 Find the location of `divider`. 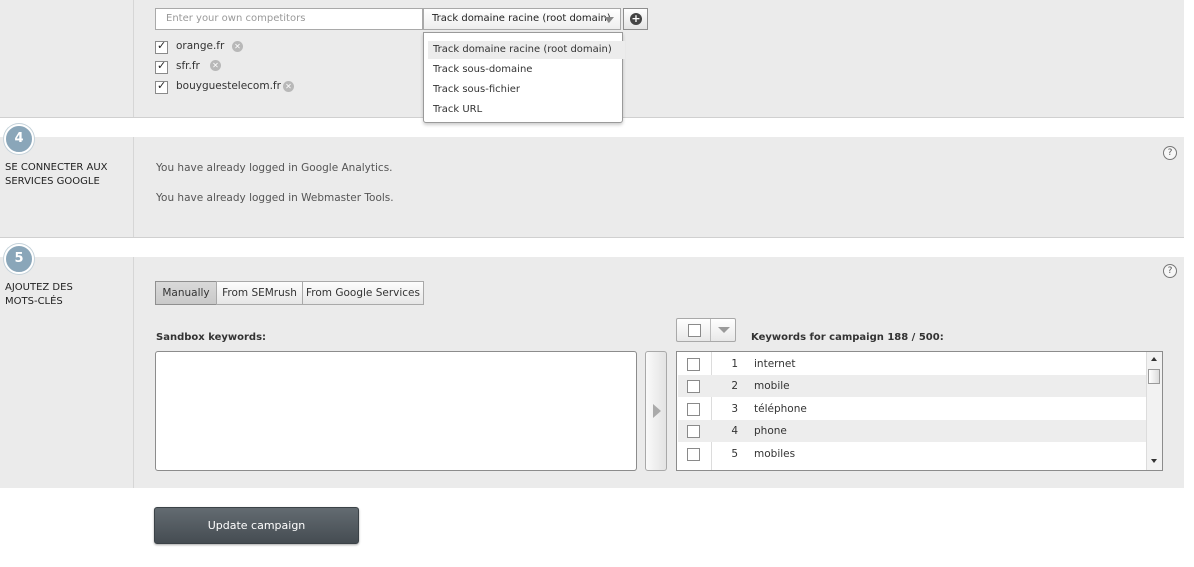

divider is located at coordinates (710, 330).